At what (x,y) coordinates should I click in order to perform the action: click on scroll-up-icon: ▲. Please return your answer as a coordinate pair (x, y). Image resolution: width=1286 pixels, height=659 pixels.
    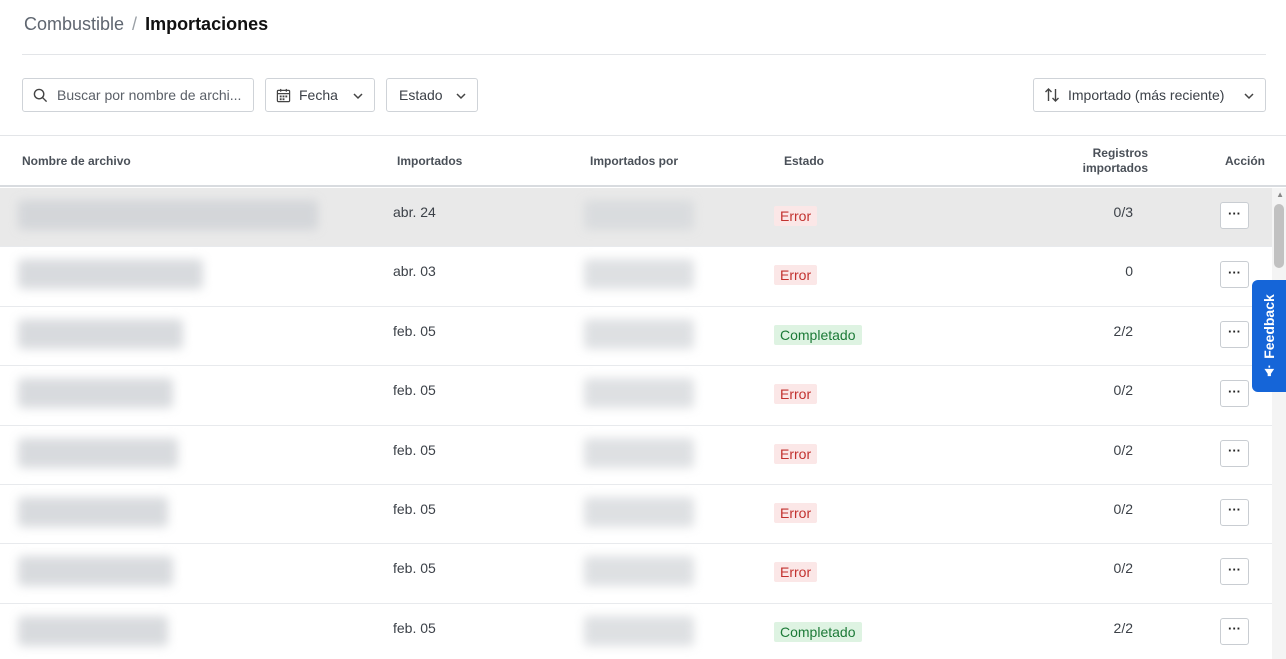
    Looking at the image, I should click on (1280, 194).